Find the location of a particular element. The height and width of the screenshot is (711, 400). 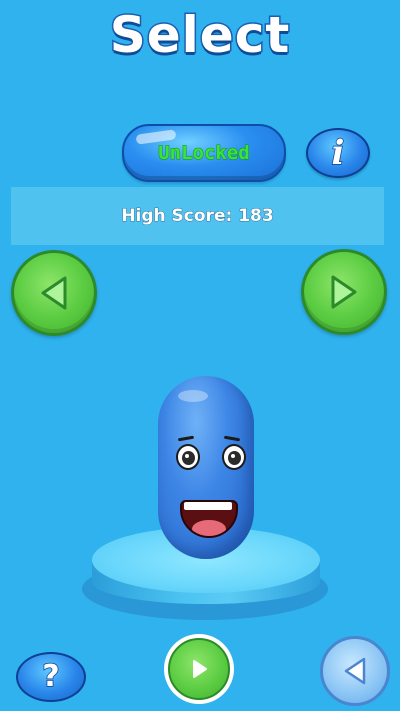

info-icon: i is located at coordinates (338, 153).